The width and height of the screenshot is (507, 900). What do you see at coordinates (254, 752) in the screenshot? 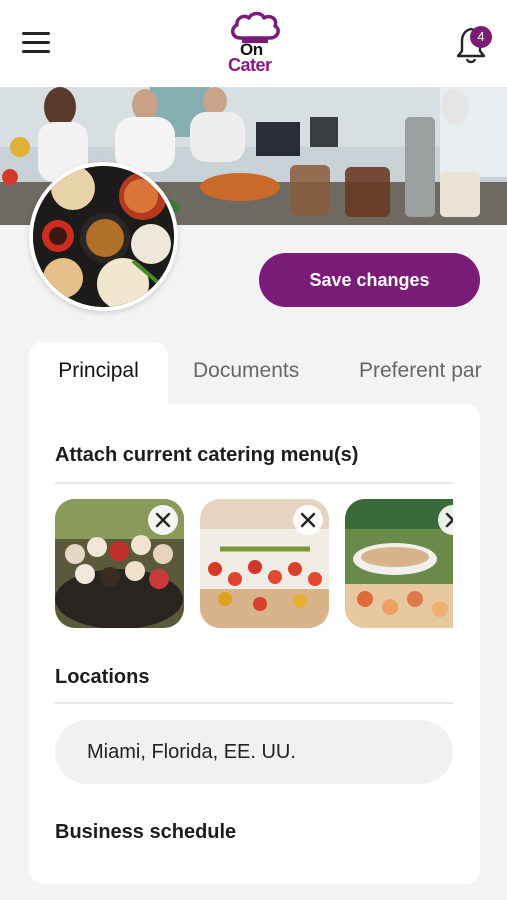
I see `location-input: Miami, Florida, EE. UU.` at bounding box center [254, 752].